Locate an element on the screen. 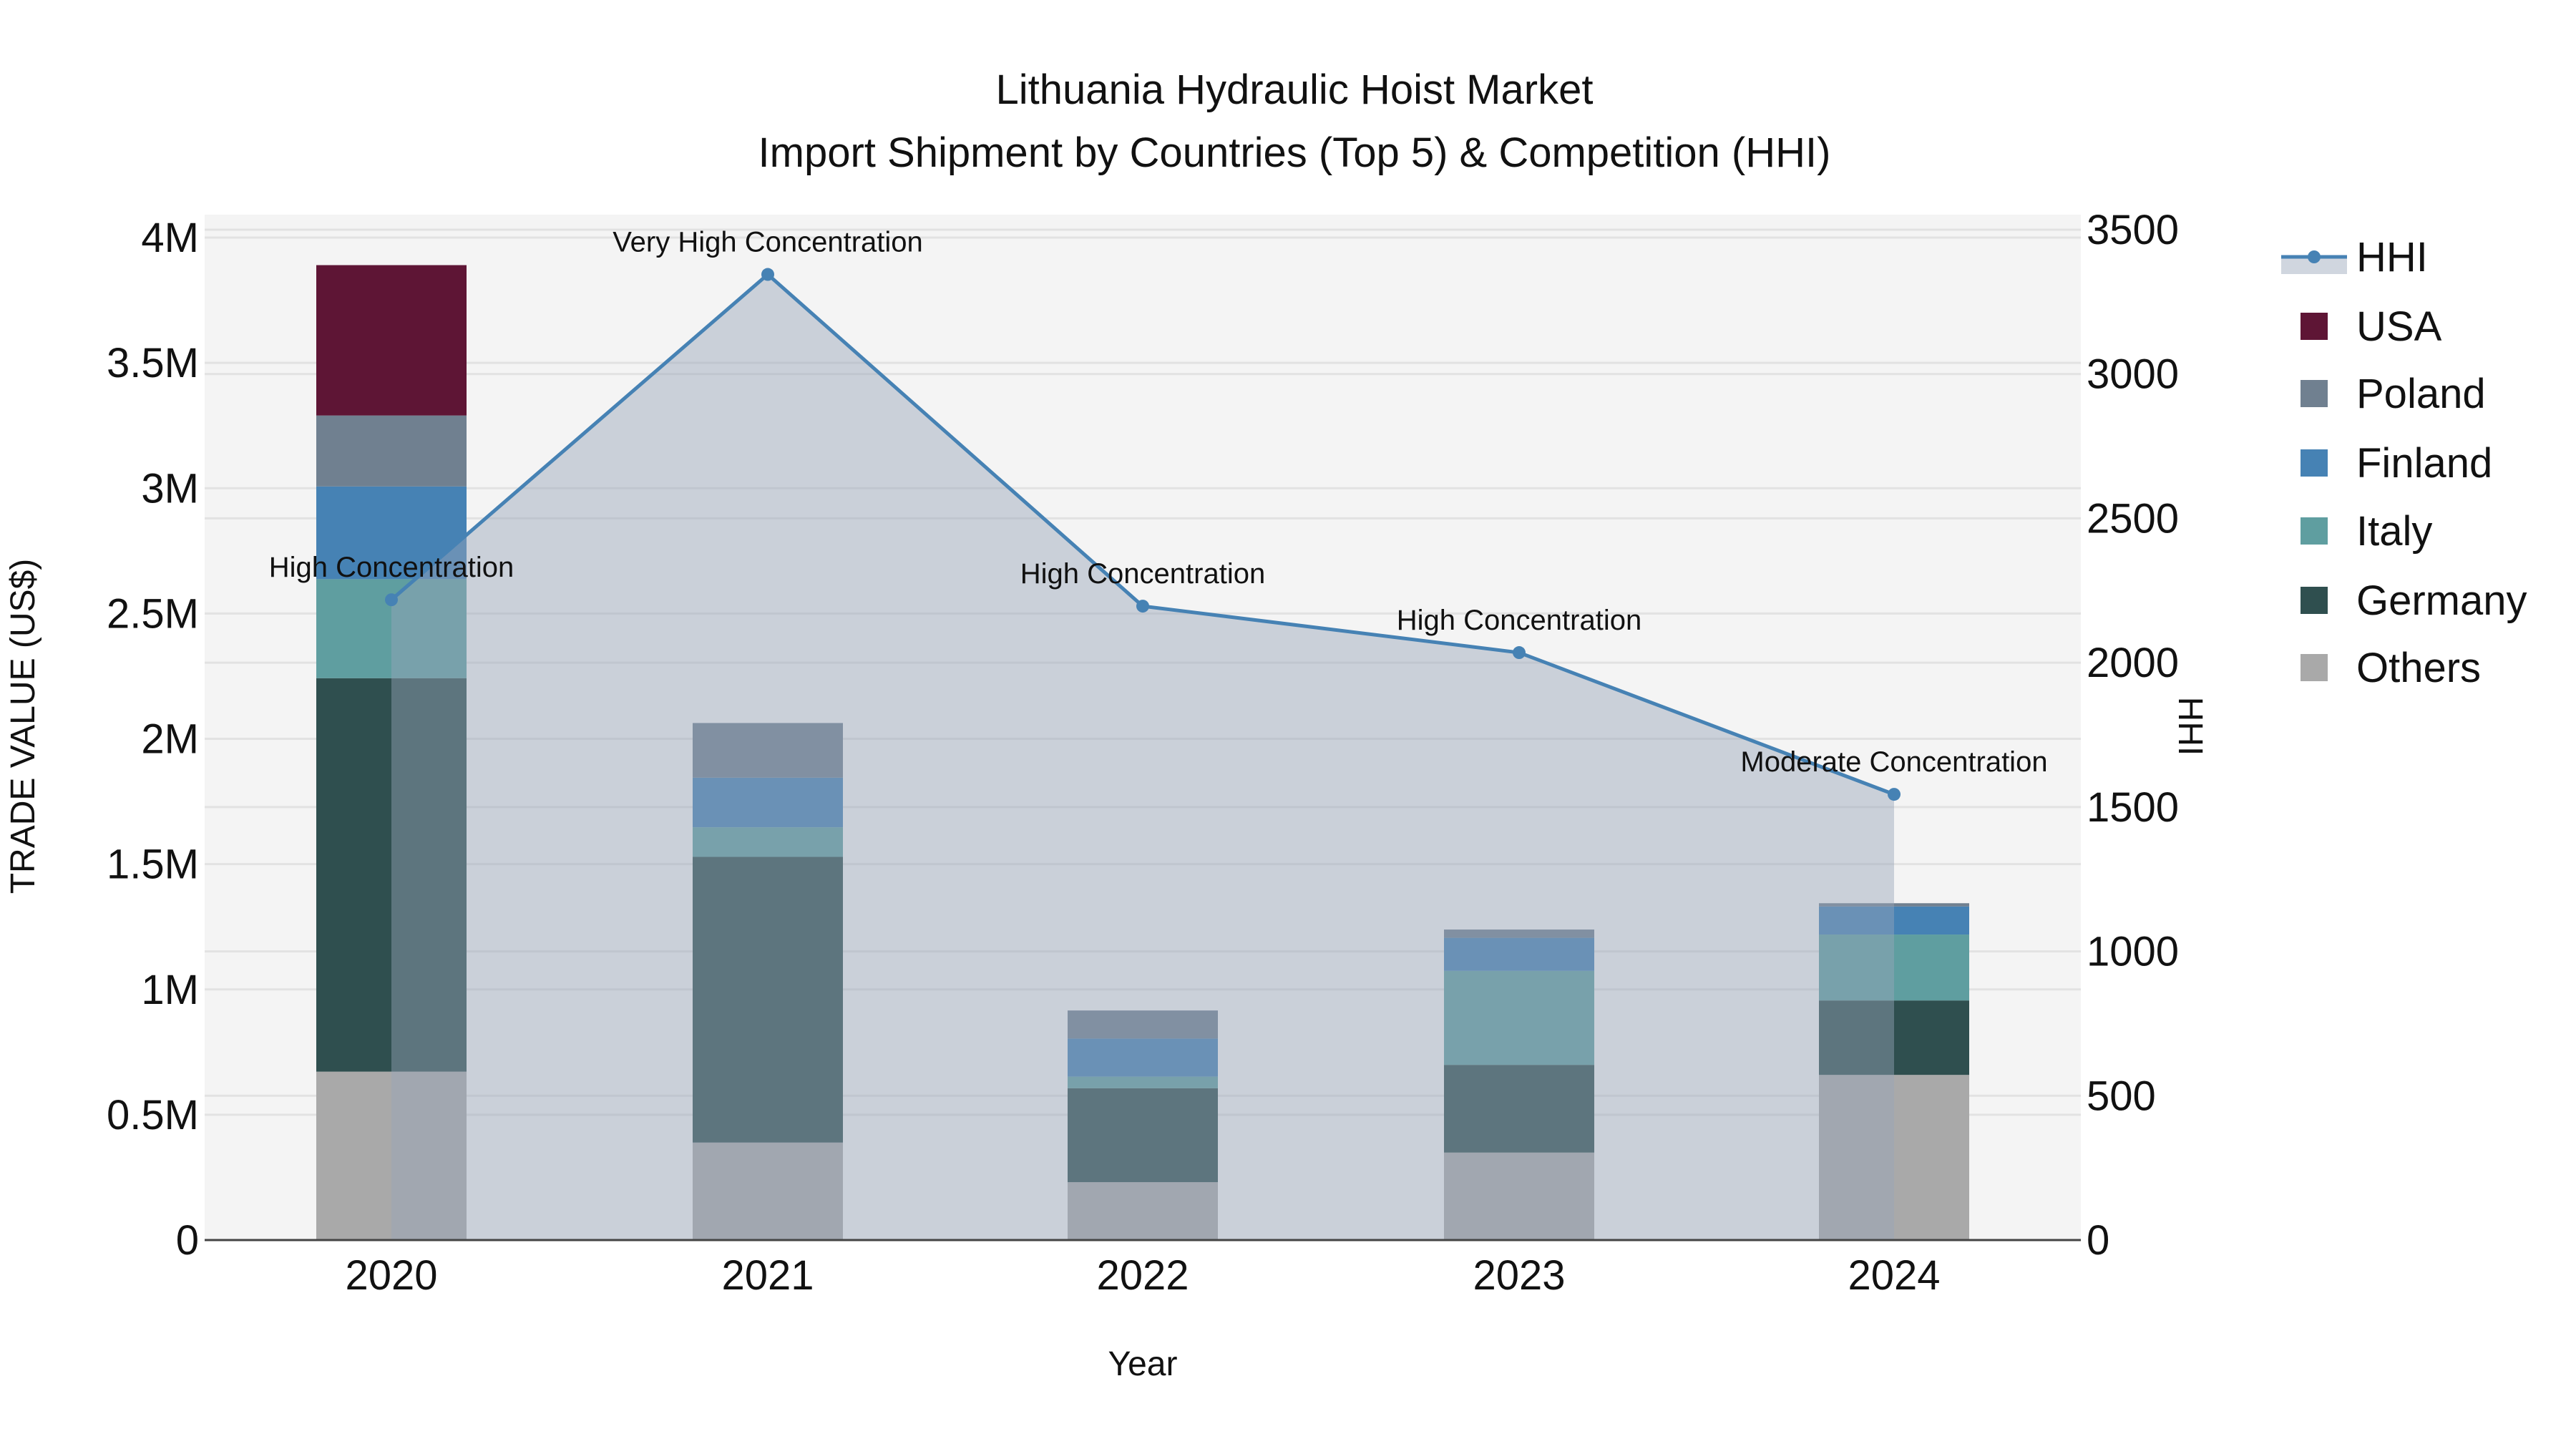 This screenshot has width=2576, height=1449. x-tick-label: 2022 is located at coordinates (1142, 1275).